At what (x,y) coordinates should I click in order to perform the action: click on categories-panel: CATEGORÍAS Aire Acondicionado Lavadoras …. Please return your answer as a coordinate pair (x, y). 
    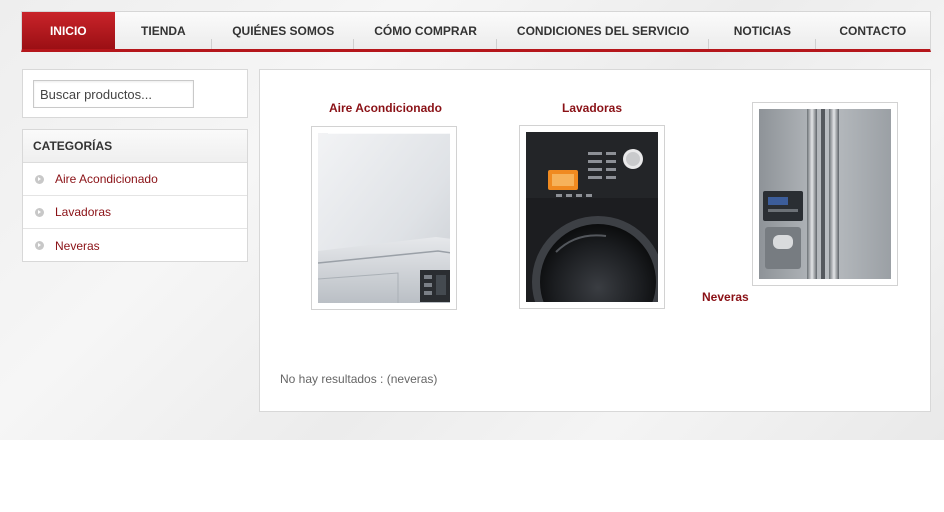
    Looking at the image, I should click on (135, 195).